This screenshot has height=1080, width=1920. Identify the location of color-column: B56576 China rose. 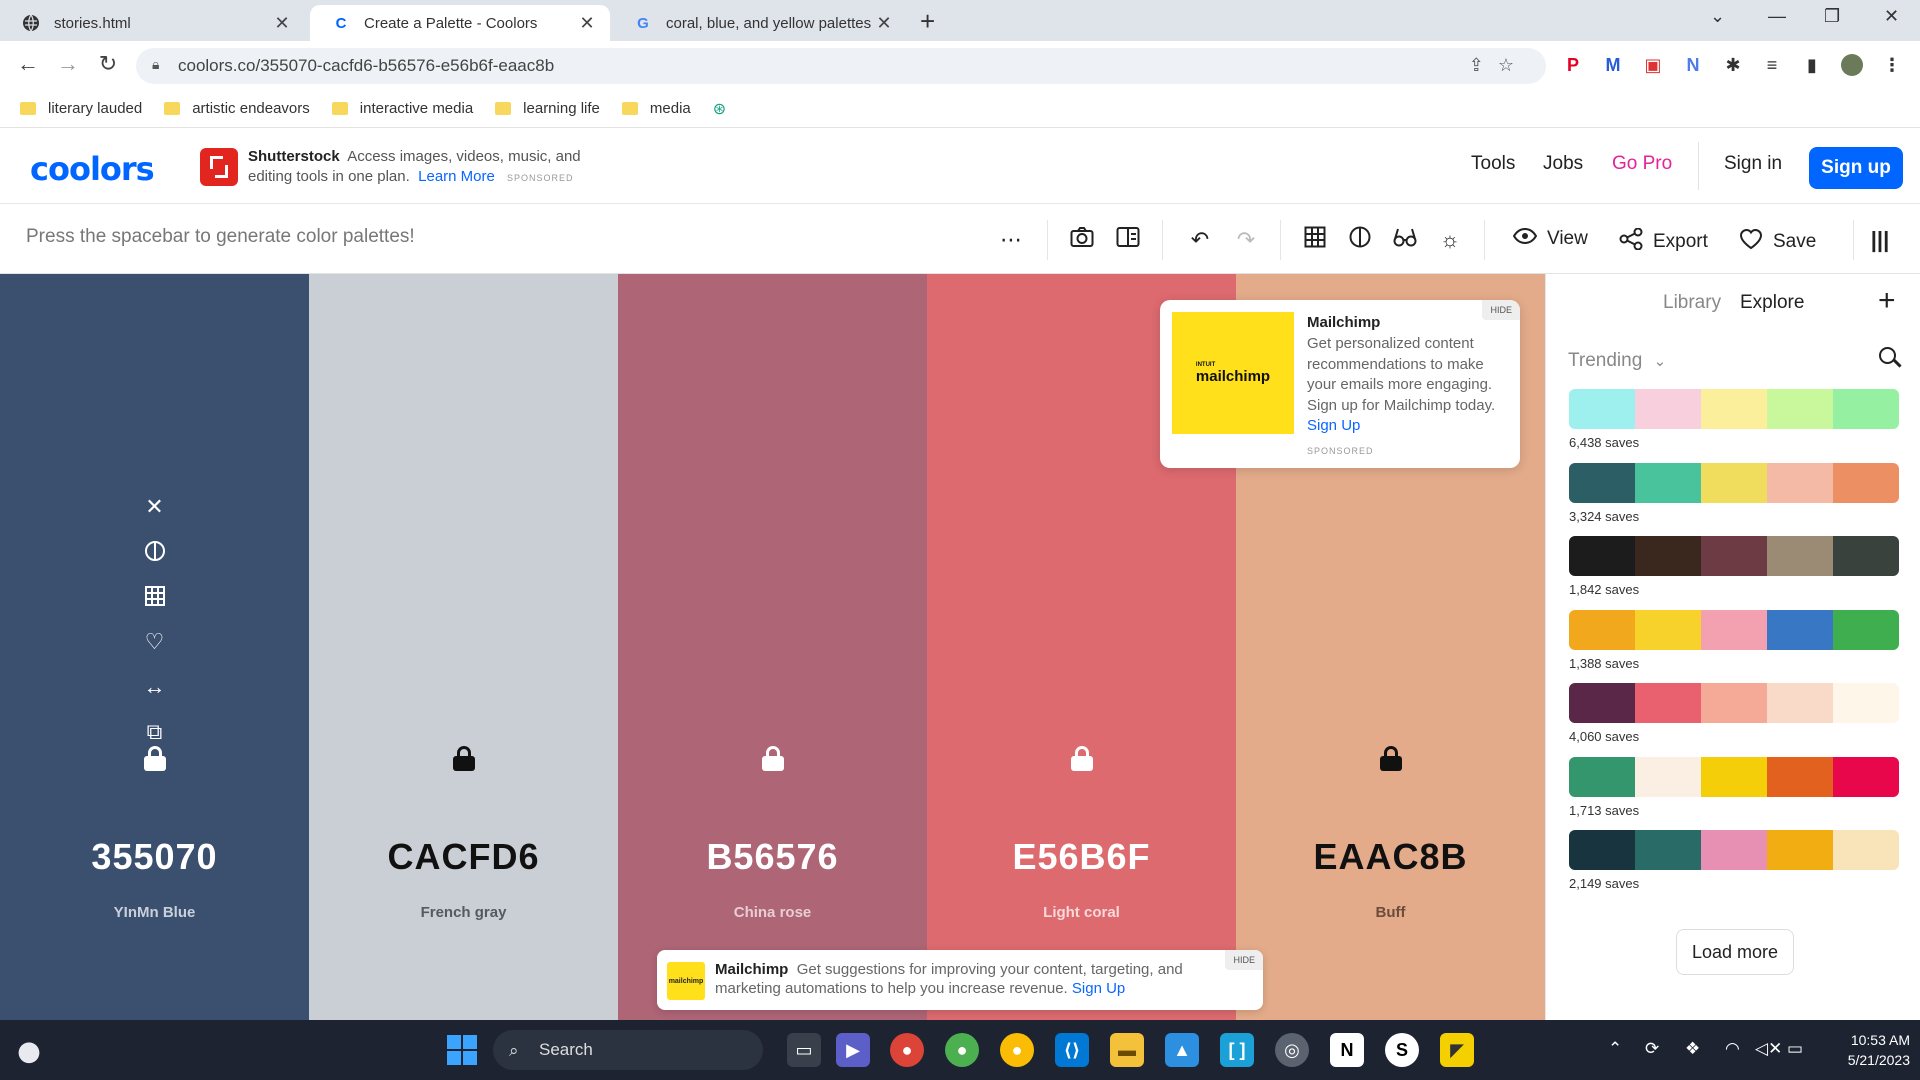
(772, 647).